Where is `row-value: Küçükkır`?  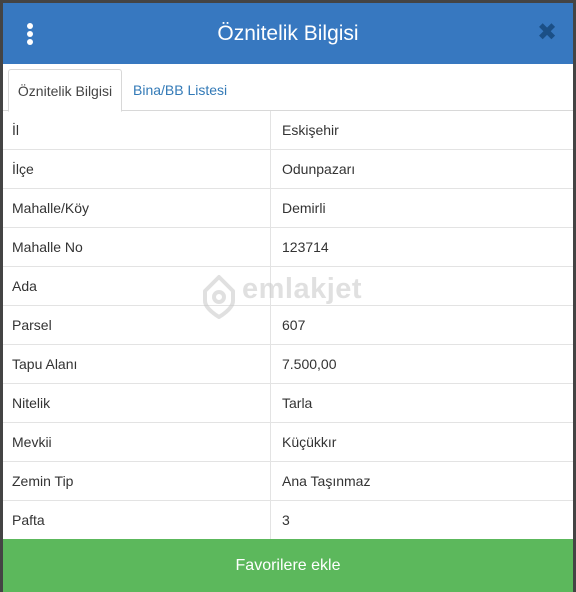
row-value: Küçükkır is located at coordinates (309, 442).